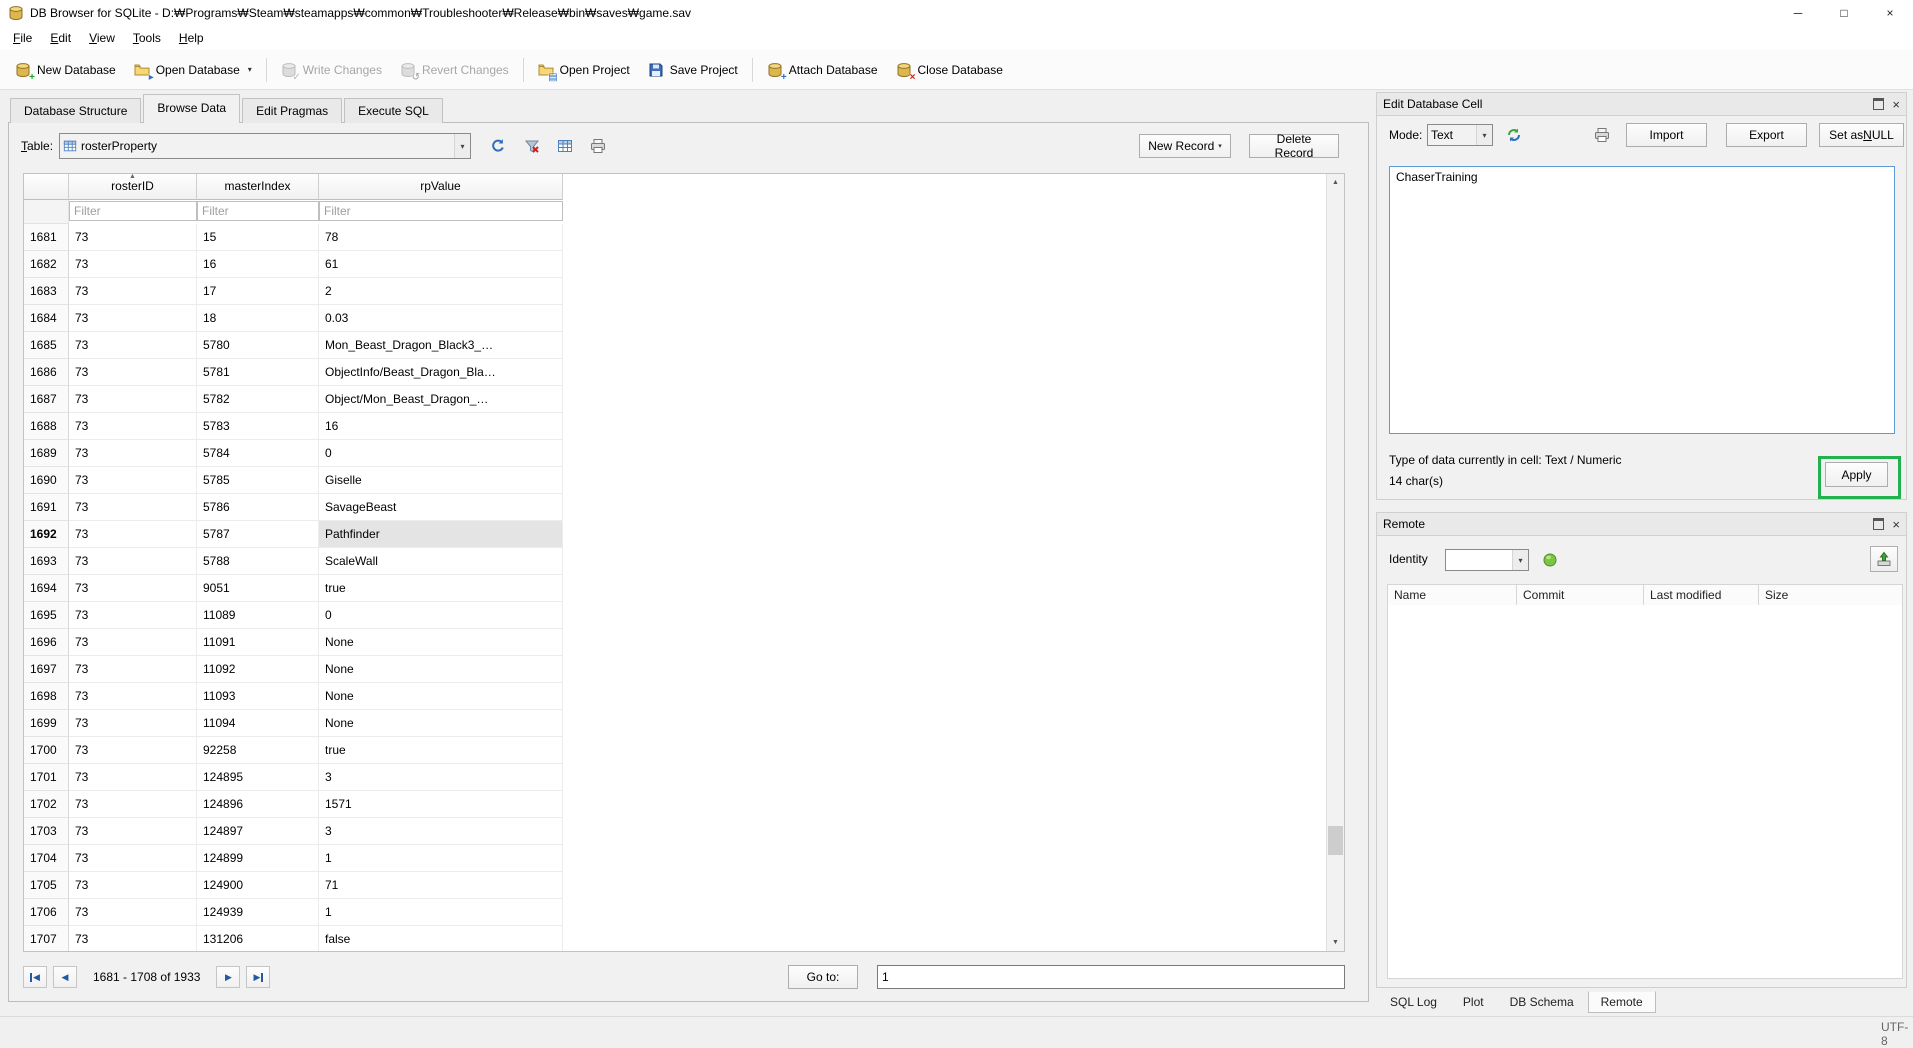 The height and width of the screenshot is (1048, 1913). What do you see at coordinates (1861, 135) in the screenshot?
I see `set-as-null-button: Set as N ULL` at bounding box center [1861, 135].